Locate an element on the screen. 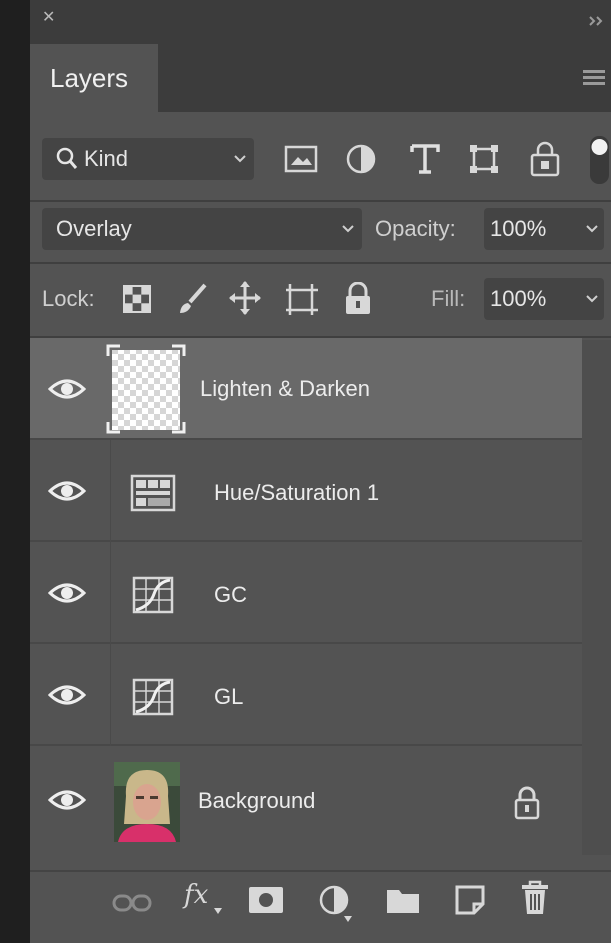 The height and width of the screenshot is (943, 611). lock-position-icon is located at coordinates (245, 298).